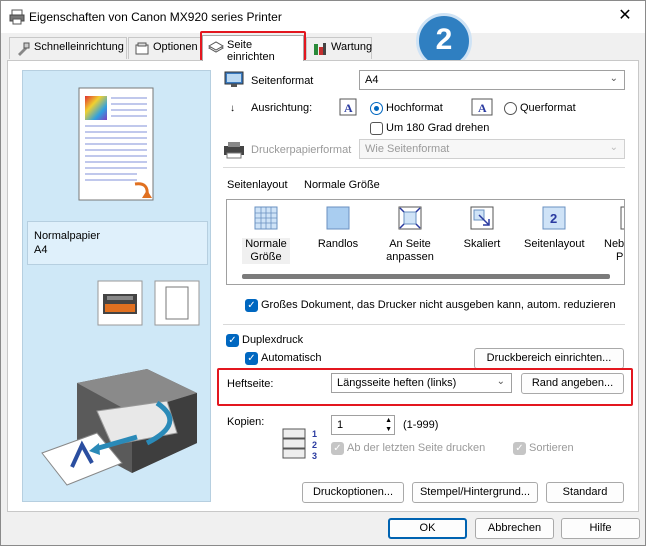 The image size is (646, 546). Describe the element at coordinates (301, 150) in the screenshot. I see `printer-paper-label: Druckerpapierformat` at that location.